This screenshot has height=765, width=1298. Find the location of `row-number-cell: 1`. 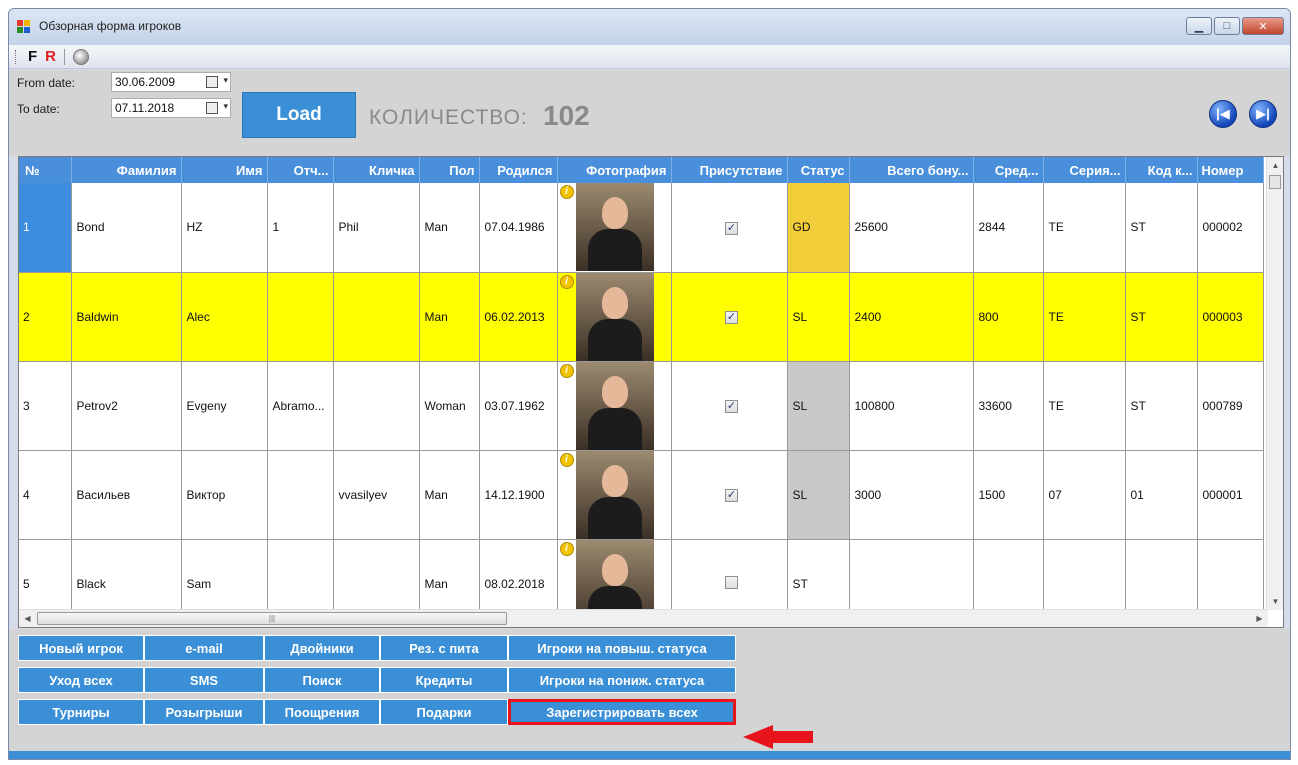

row-number-cell: 1 is located at coordinates (45, 228).